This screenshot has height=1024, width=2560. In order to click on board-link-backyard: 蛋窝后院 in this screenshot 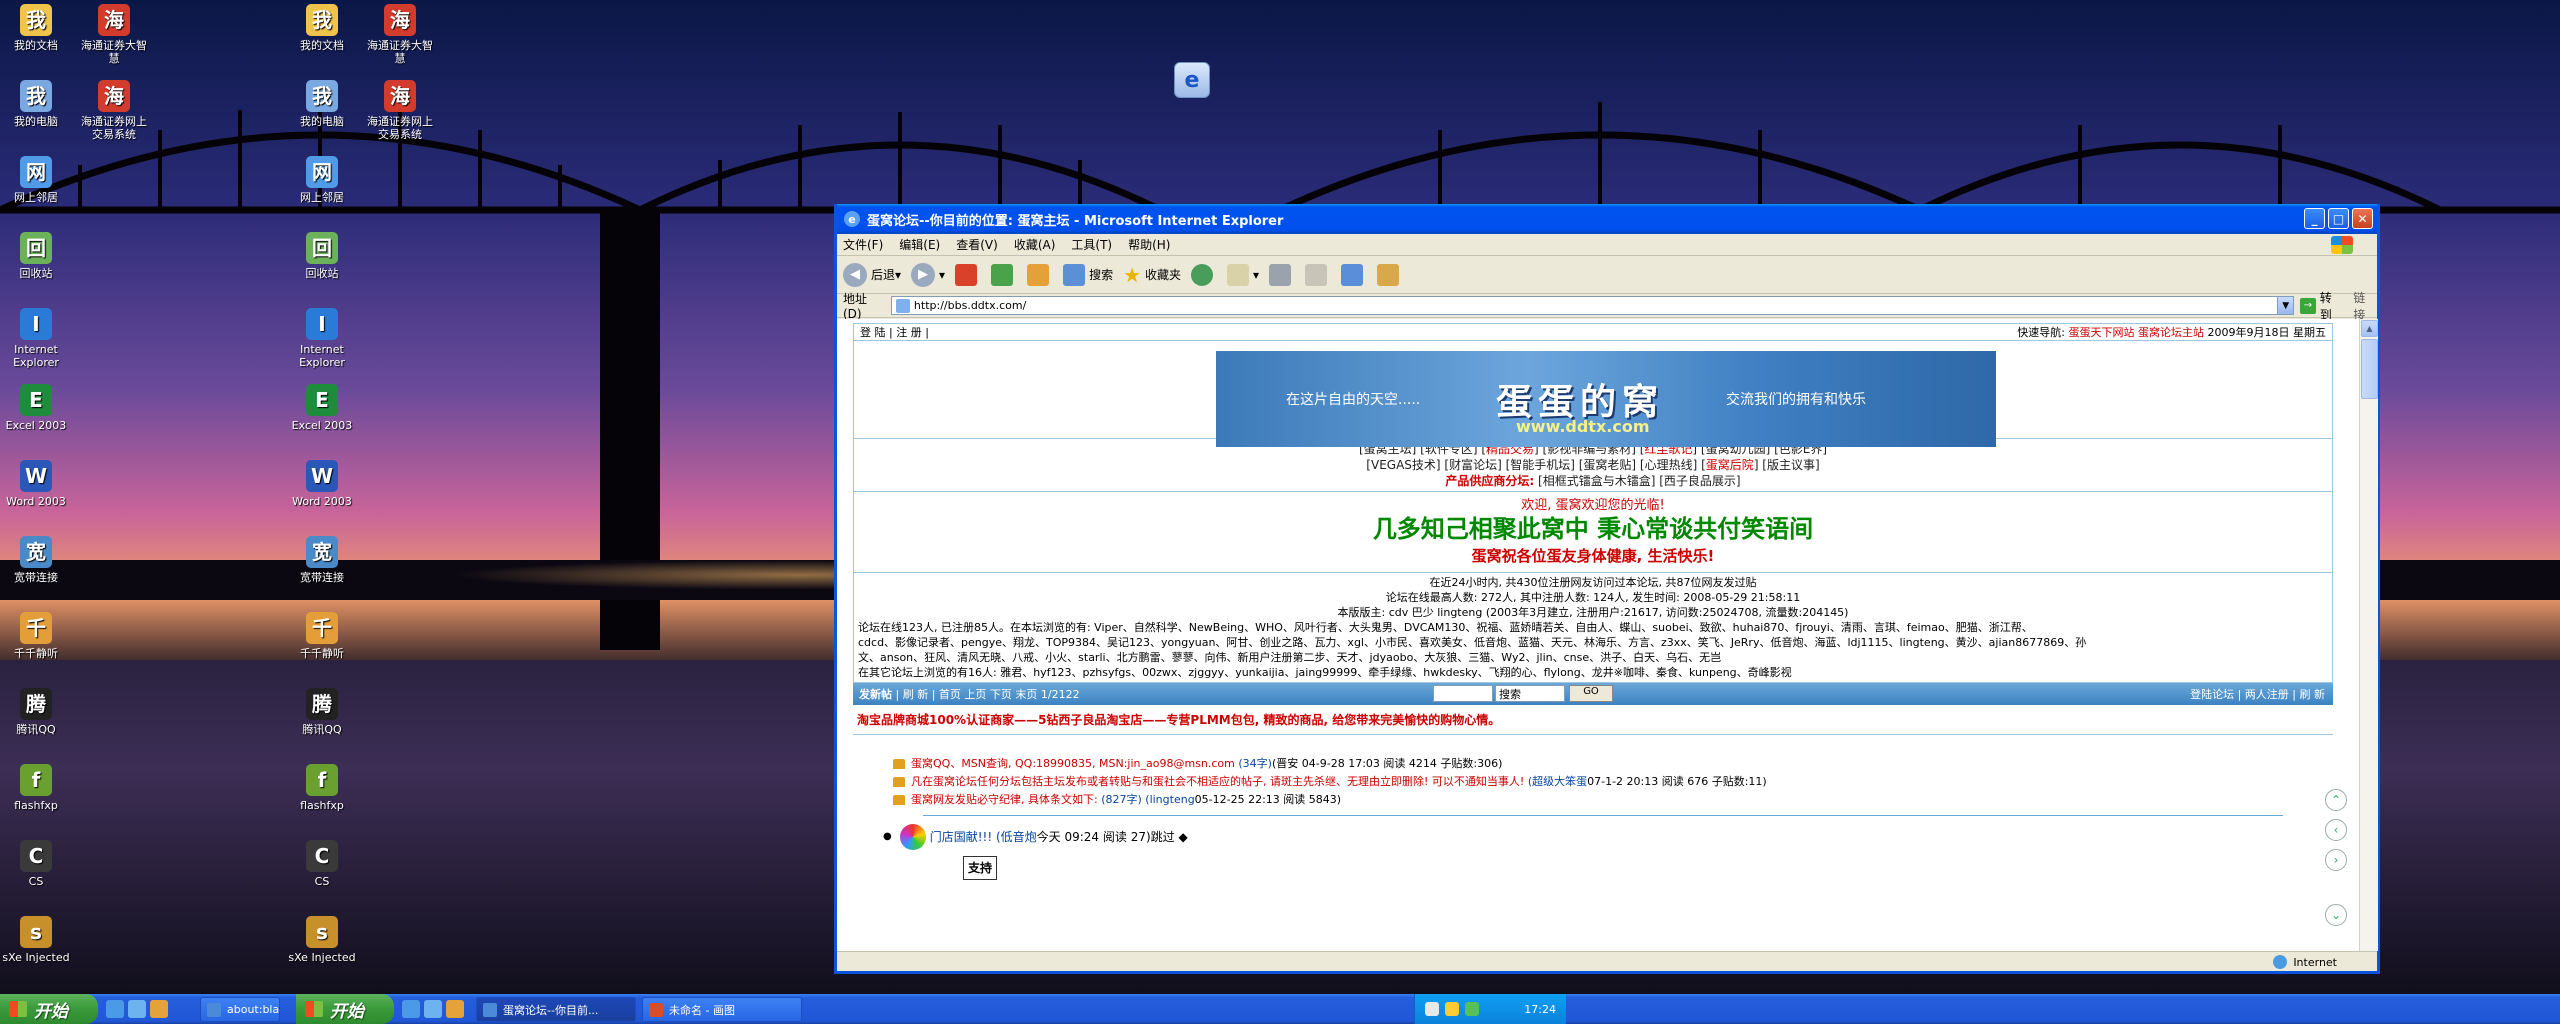, I will do `click(1730, 465)`.